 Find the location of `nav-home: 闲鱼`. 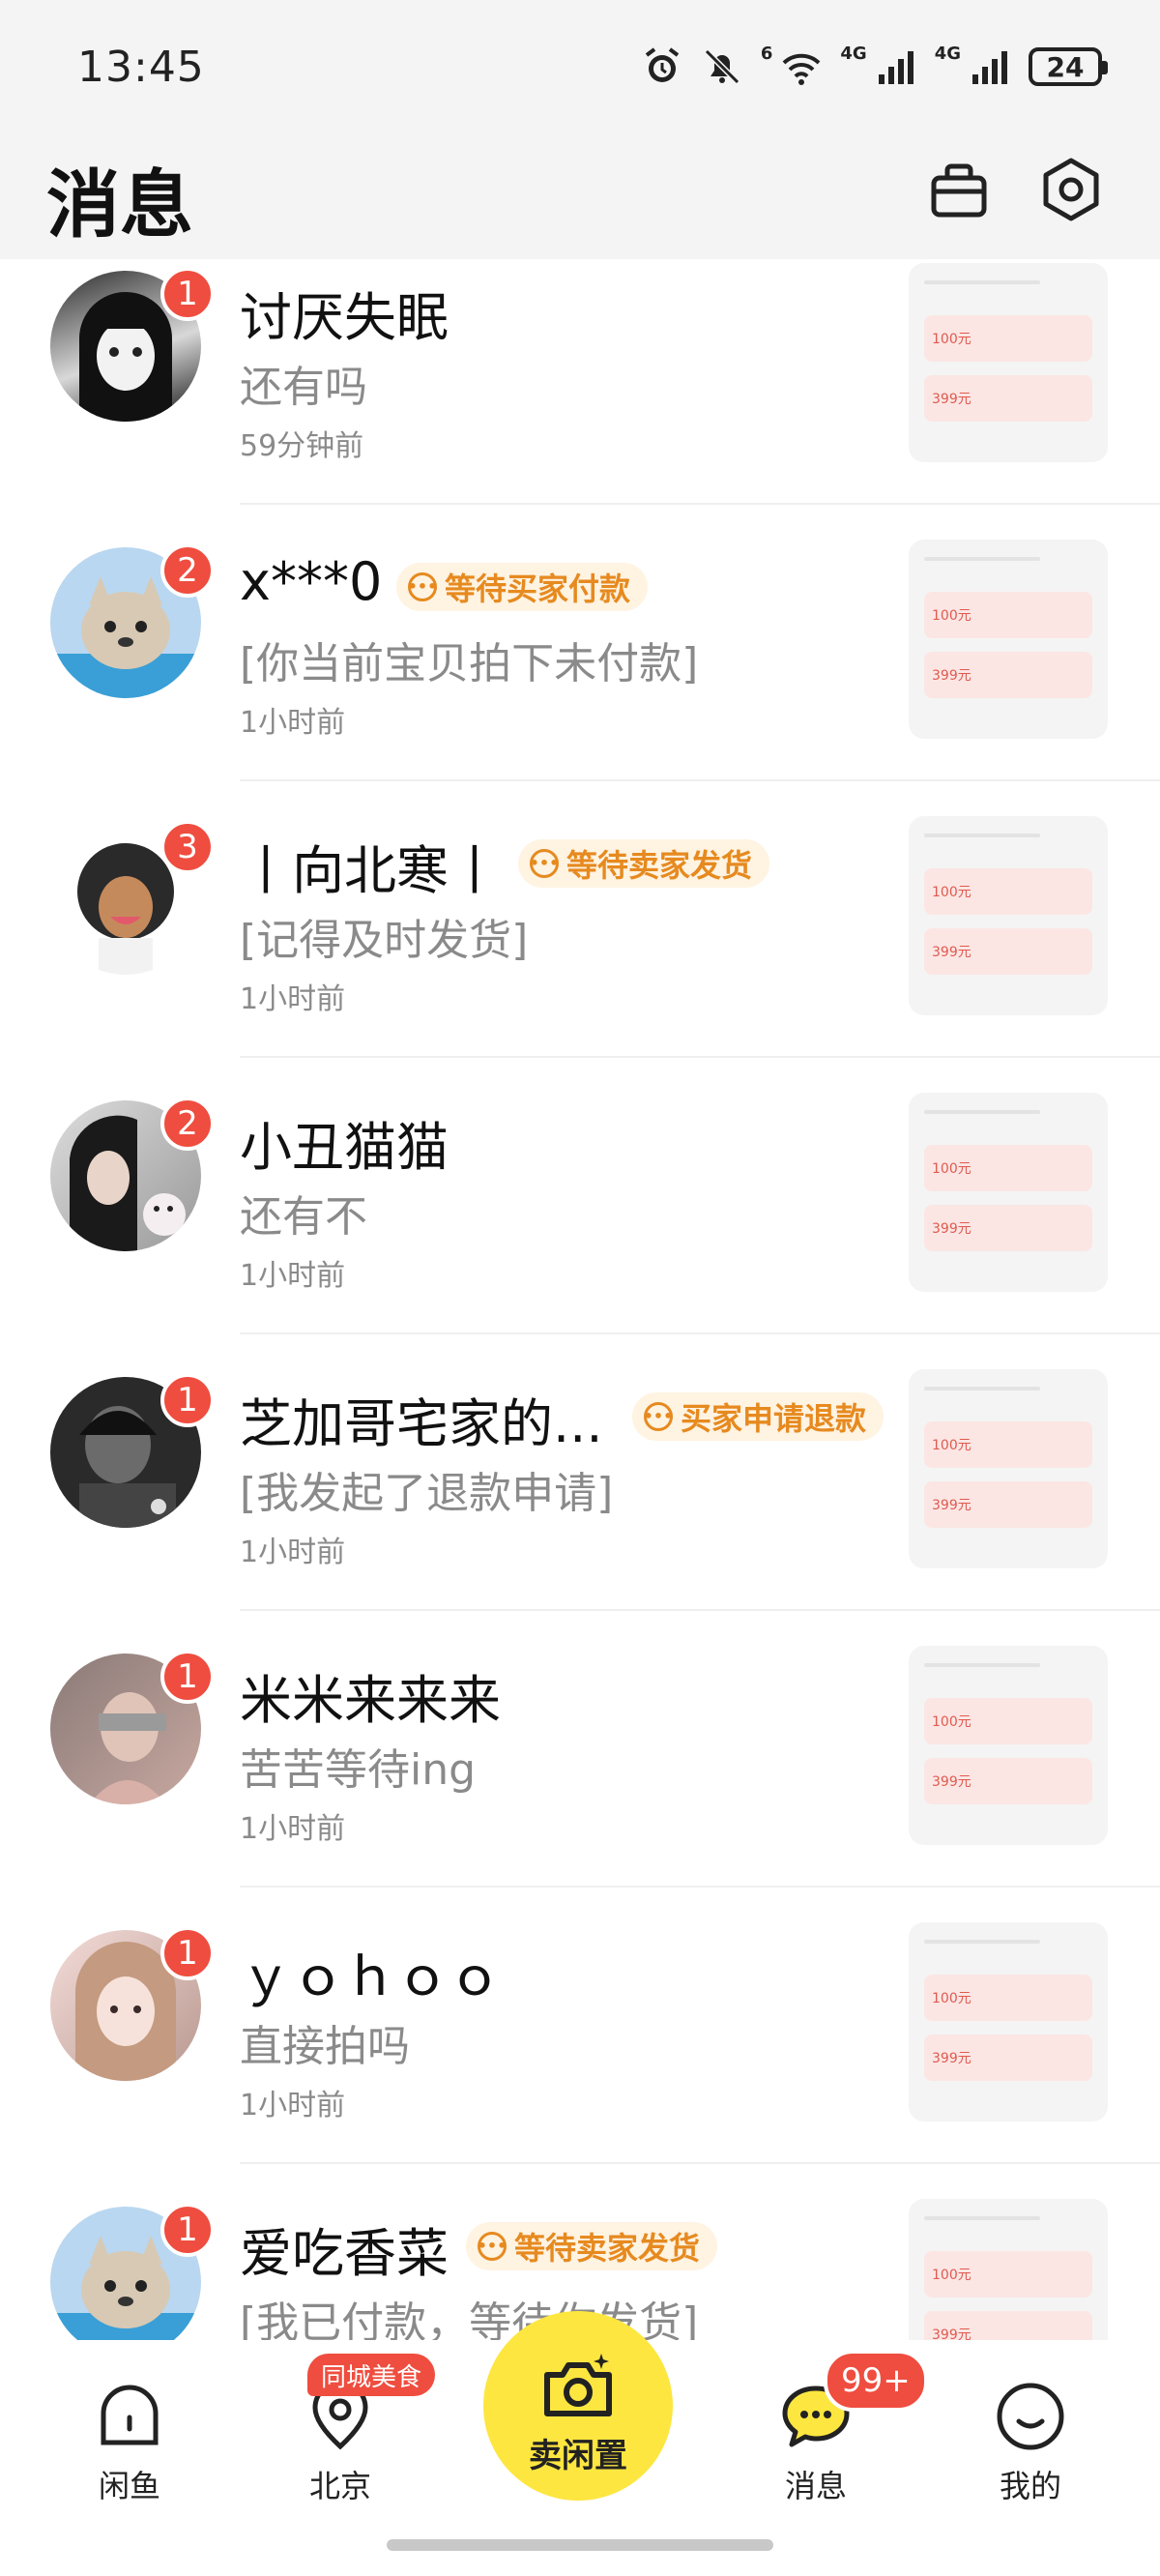

nav-home: 闲鱼 is located at coordinates (130, 2442).